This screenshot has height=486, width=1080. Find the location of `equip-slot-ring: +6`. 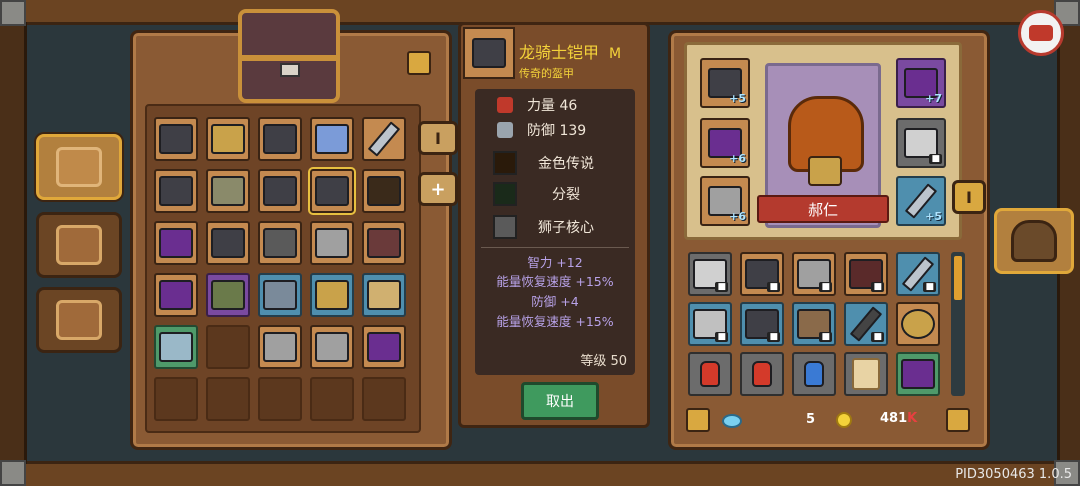

equip-slot-ring: +6 is located at coordinates (725, 143).